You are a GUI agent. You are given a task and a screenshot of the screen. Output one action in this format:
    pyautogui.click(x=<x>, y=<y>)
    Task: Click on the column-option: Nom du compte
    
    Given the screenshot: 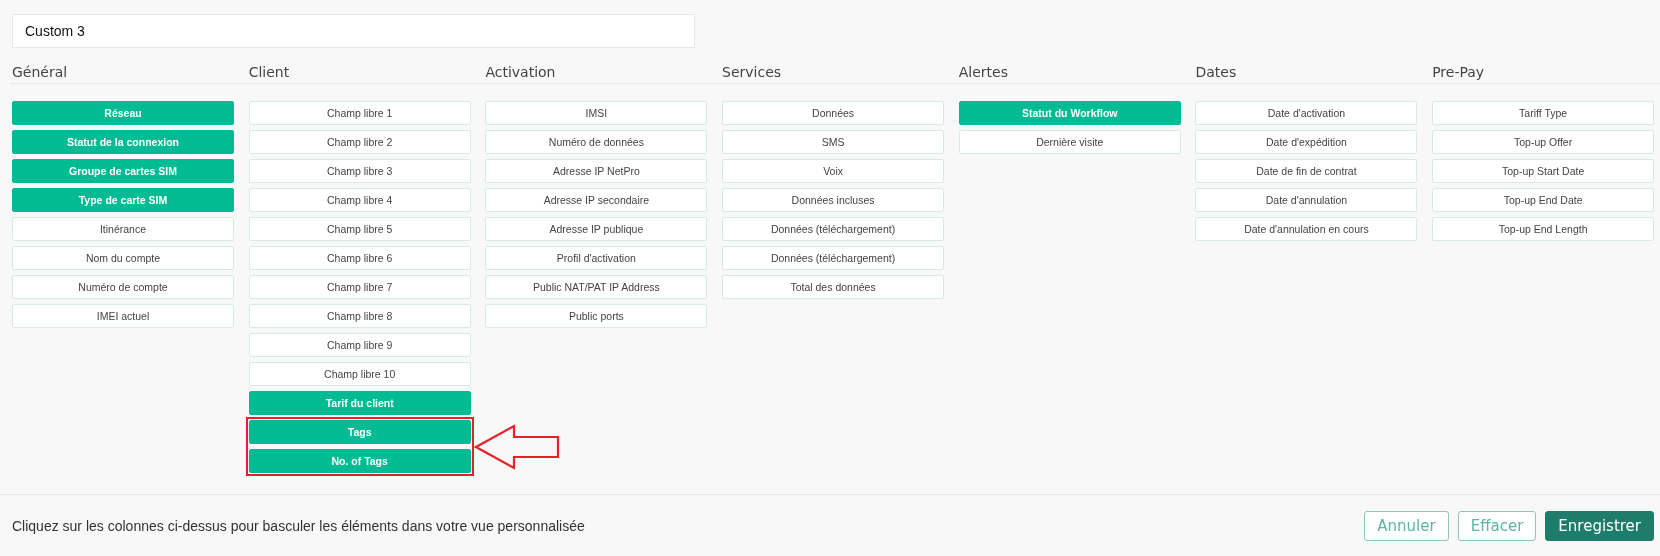 What is the action you would take?
    pyautogui.click(x=123, y=258)
    